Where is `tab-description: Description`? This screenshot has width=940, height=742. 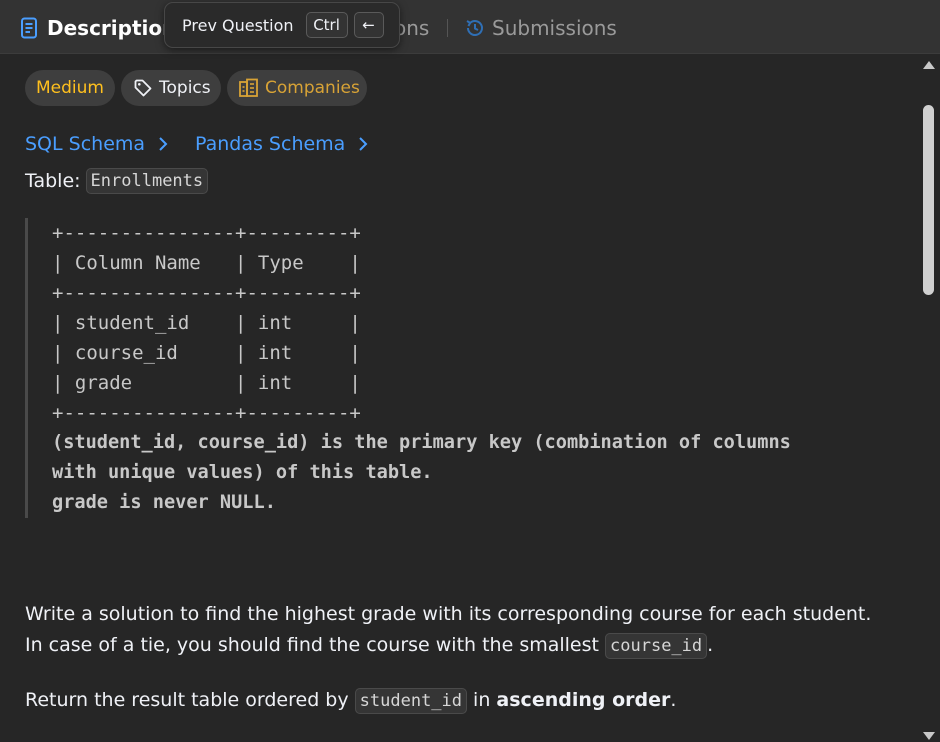 tab-description: Description is located at coordinates (98, 28).